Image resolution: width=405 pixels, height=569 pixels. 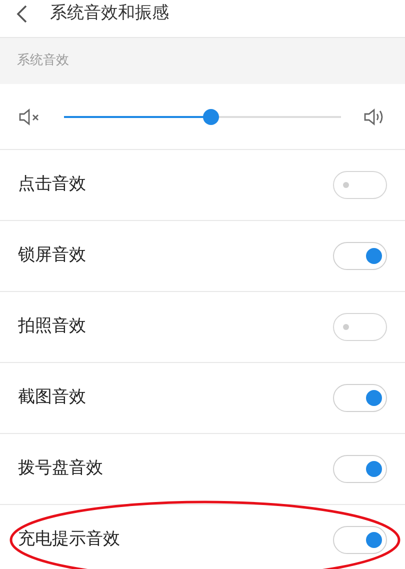 I want to click on section-label: 系统音效, so click(x=43, y=61).